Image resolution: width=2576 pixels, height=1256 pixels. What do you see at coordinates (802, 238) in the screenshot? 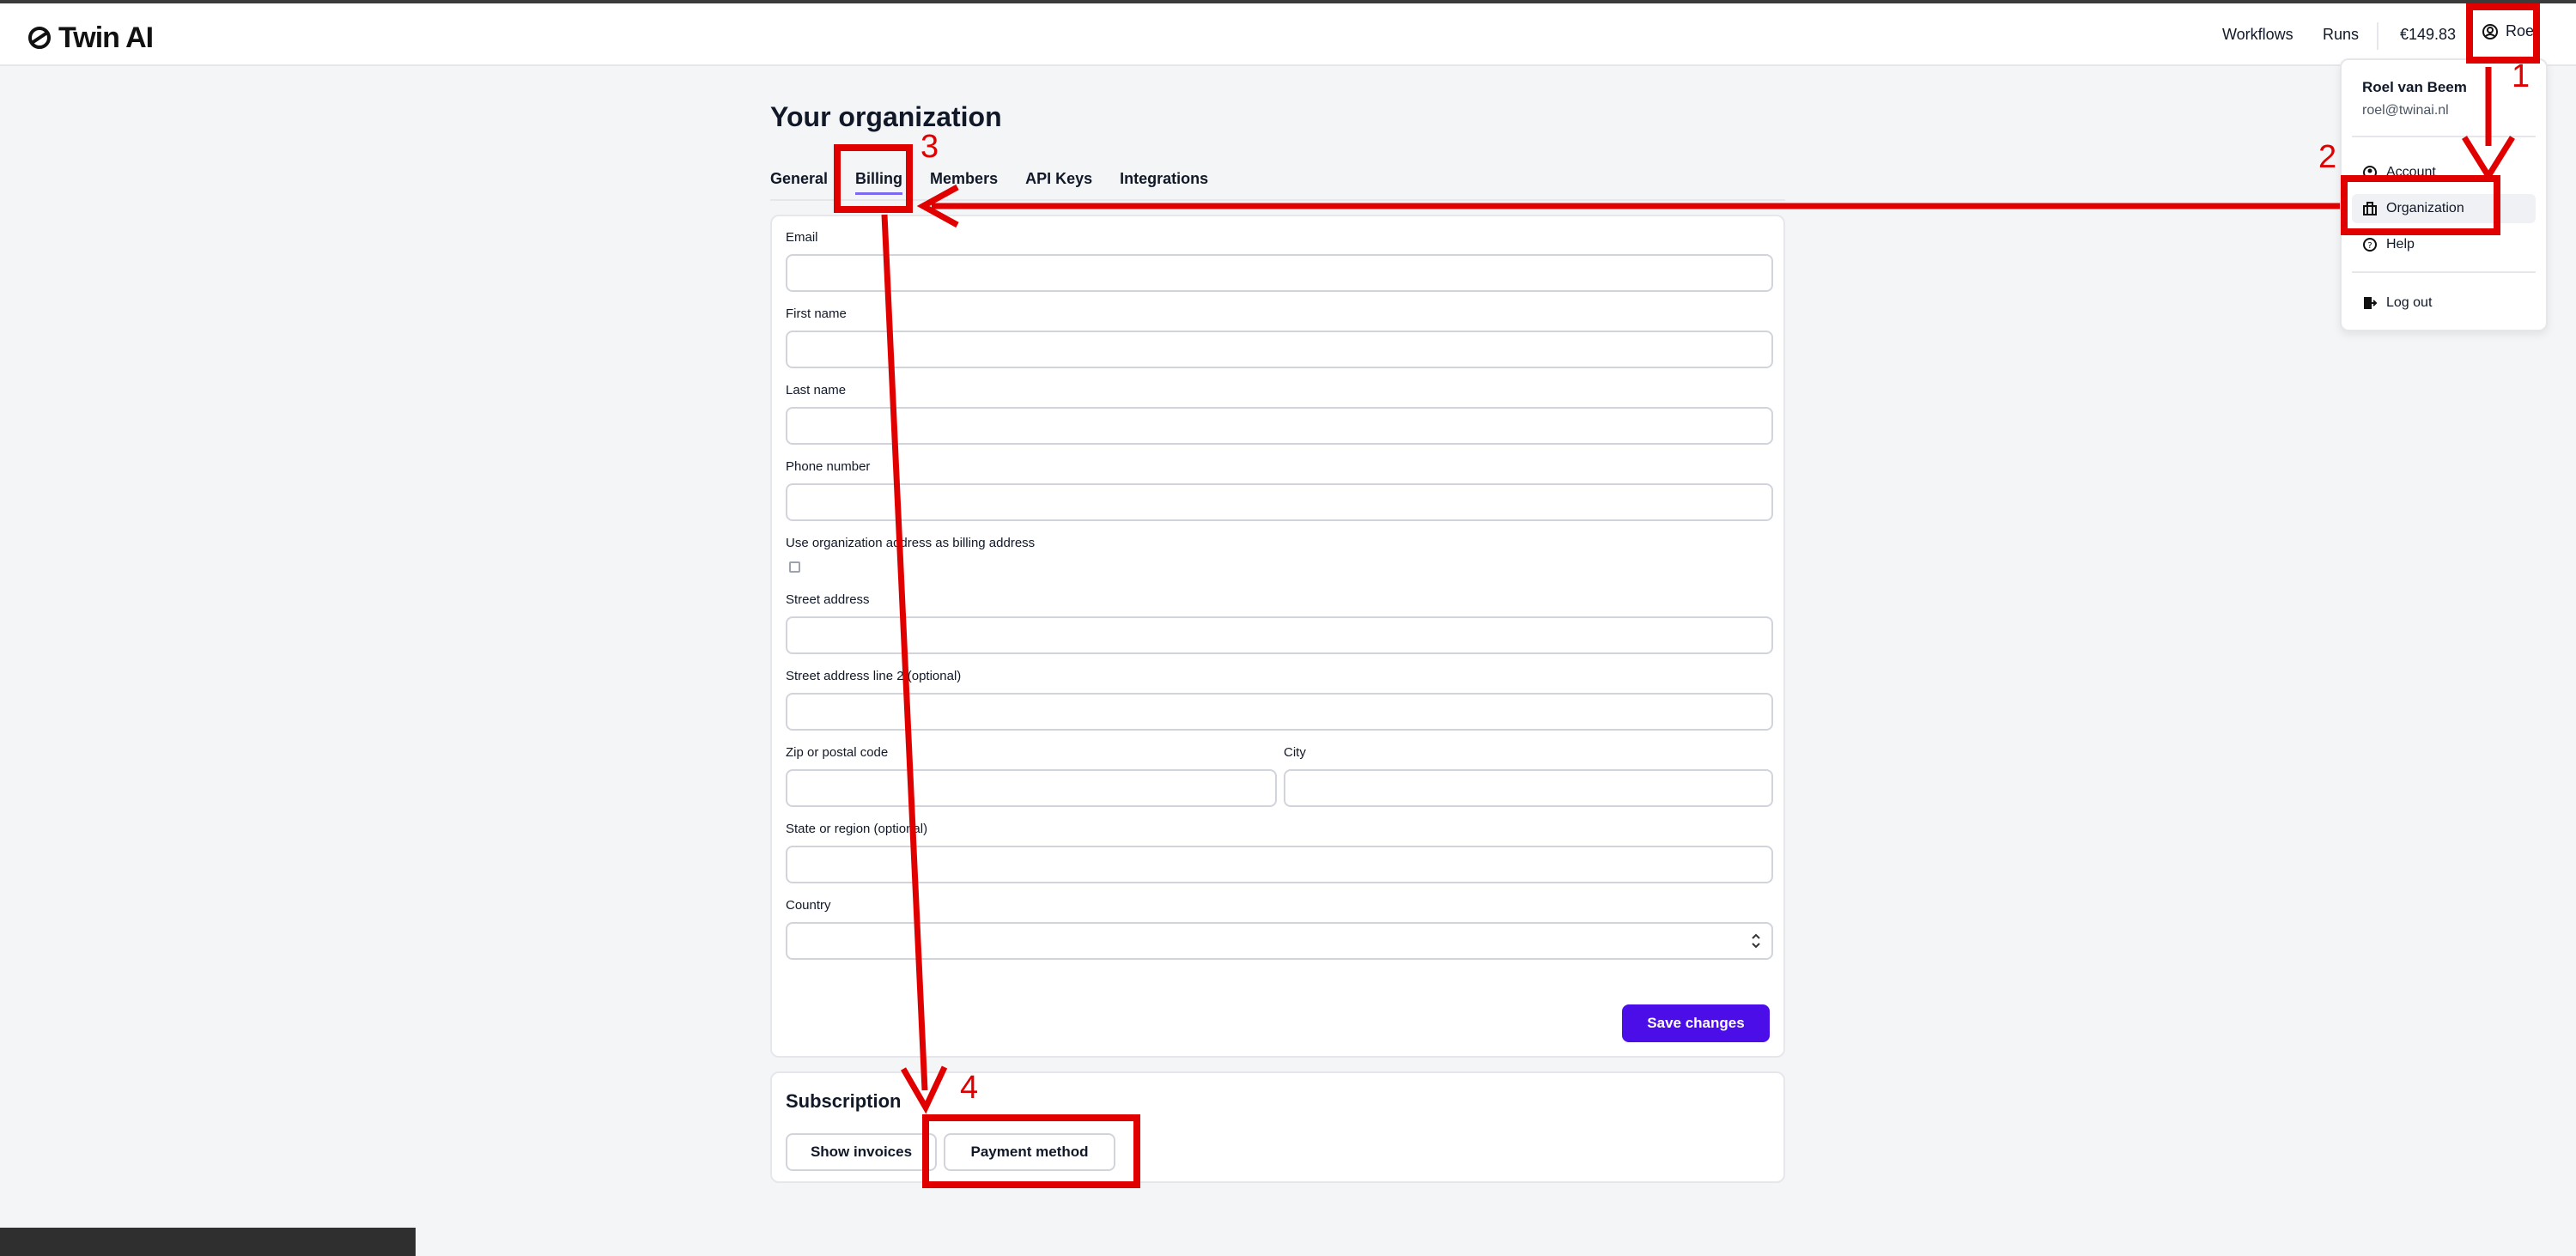
I see `email-label: Email` at bounding box center [802, 238].